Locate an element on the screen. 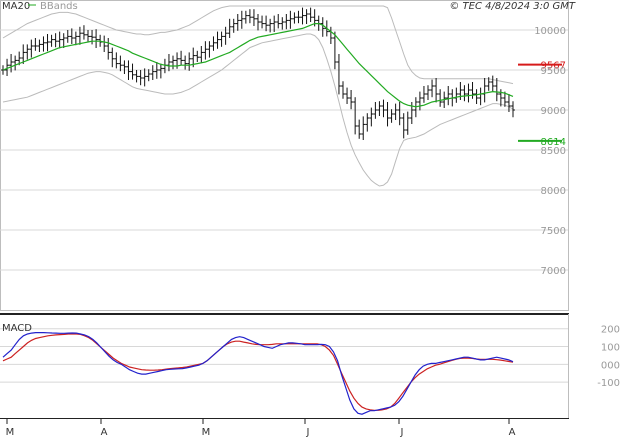 The height and width of the screenshot is (440, 627). macd-y-tick-label: -100 is located at coordinates (608, 383).